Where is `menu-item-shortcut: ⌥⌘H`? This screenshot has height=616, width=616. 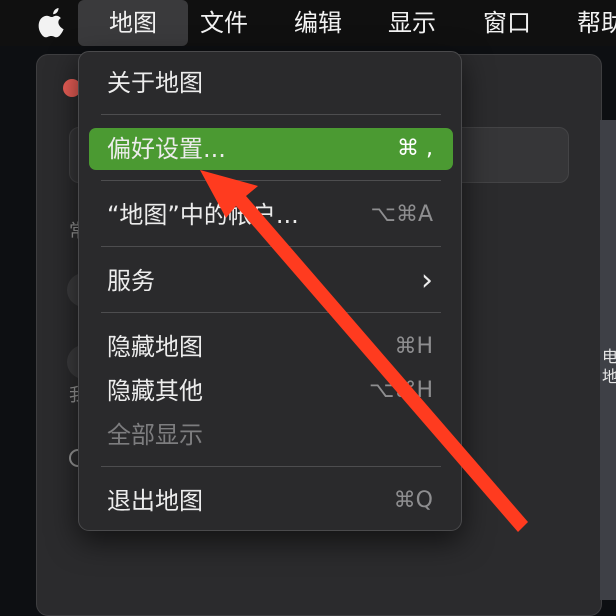
menu-item-shortcut: ⌥⌘H is located at coordinates (401, 390).